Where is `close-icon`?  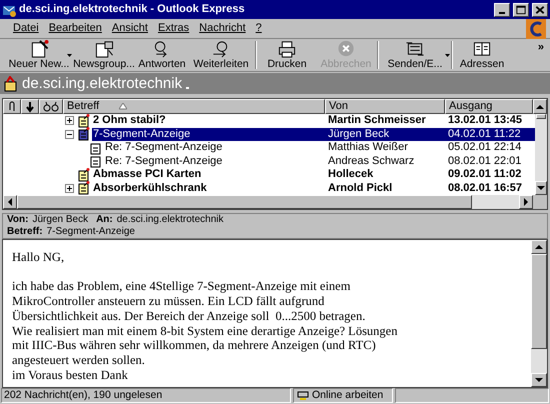 close-icon is located at coordinates (540, 10).